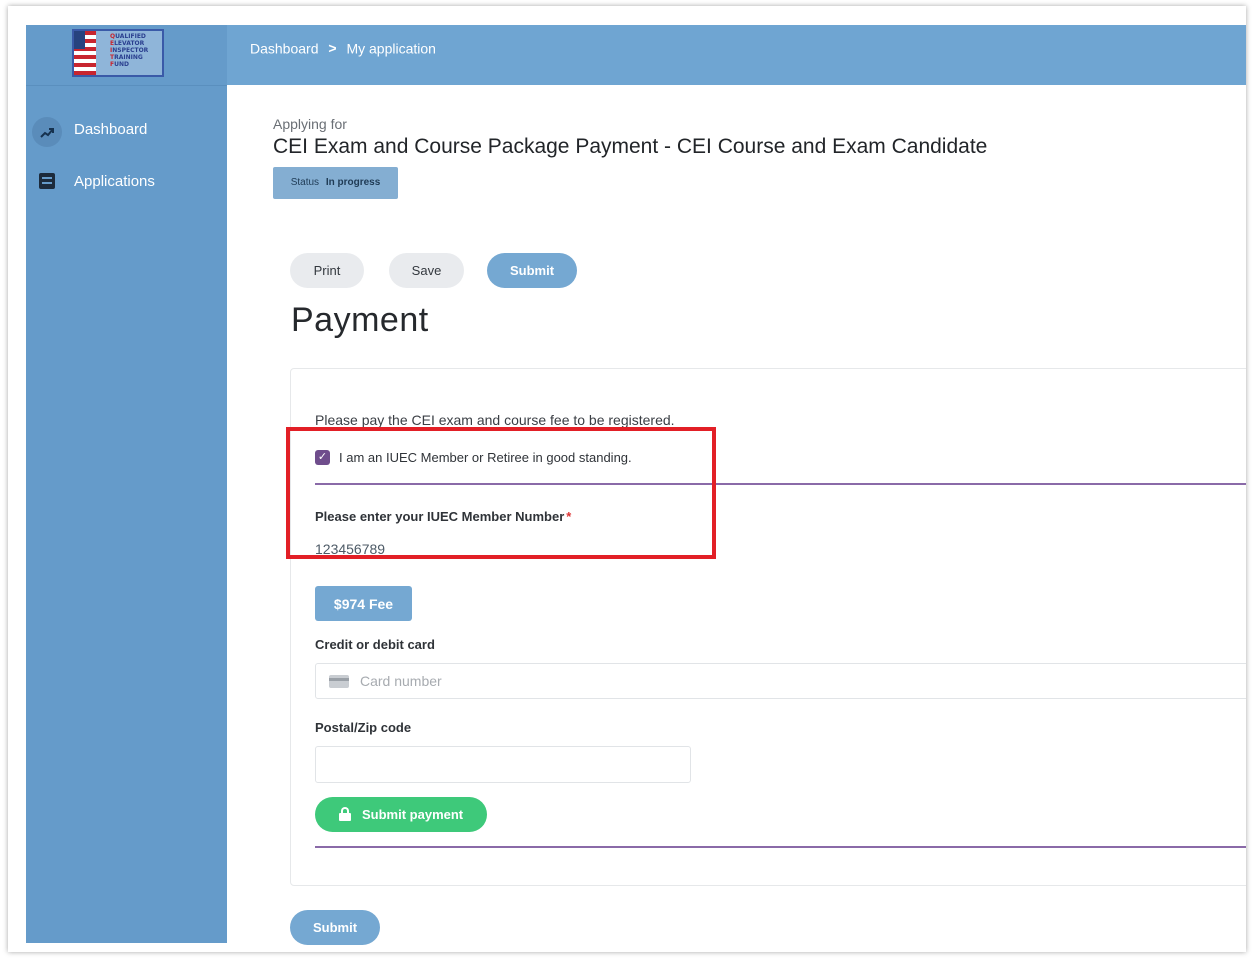 The image size is (1255, 958). I want to click on status-badge: Status In progress, so click(335, 183).